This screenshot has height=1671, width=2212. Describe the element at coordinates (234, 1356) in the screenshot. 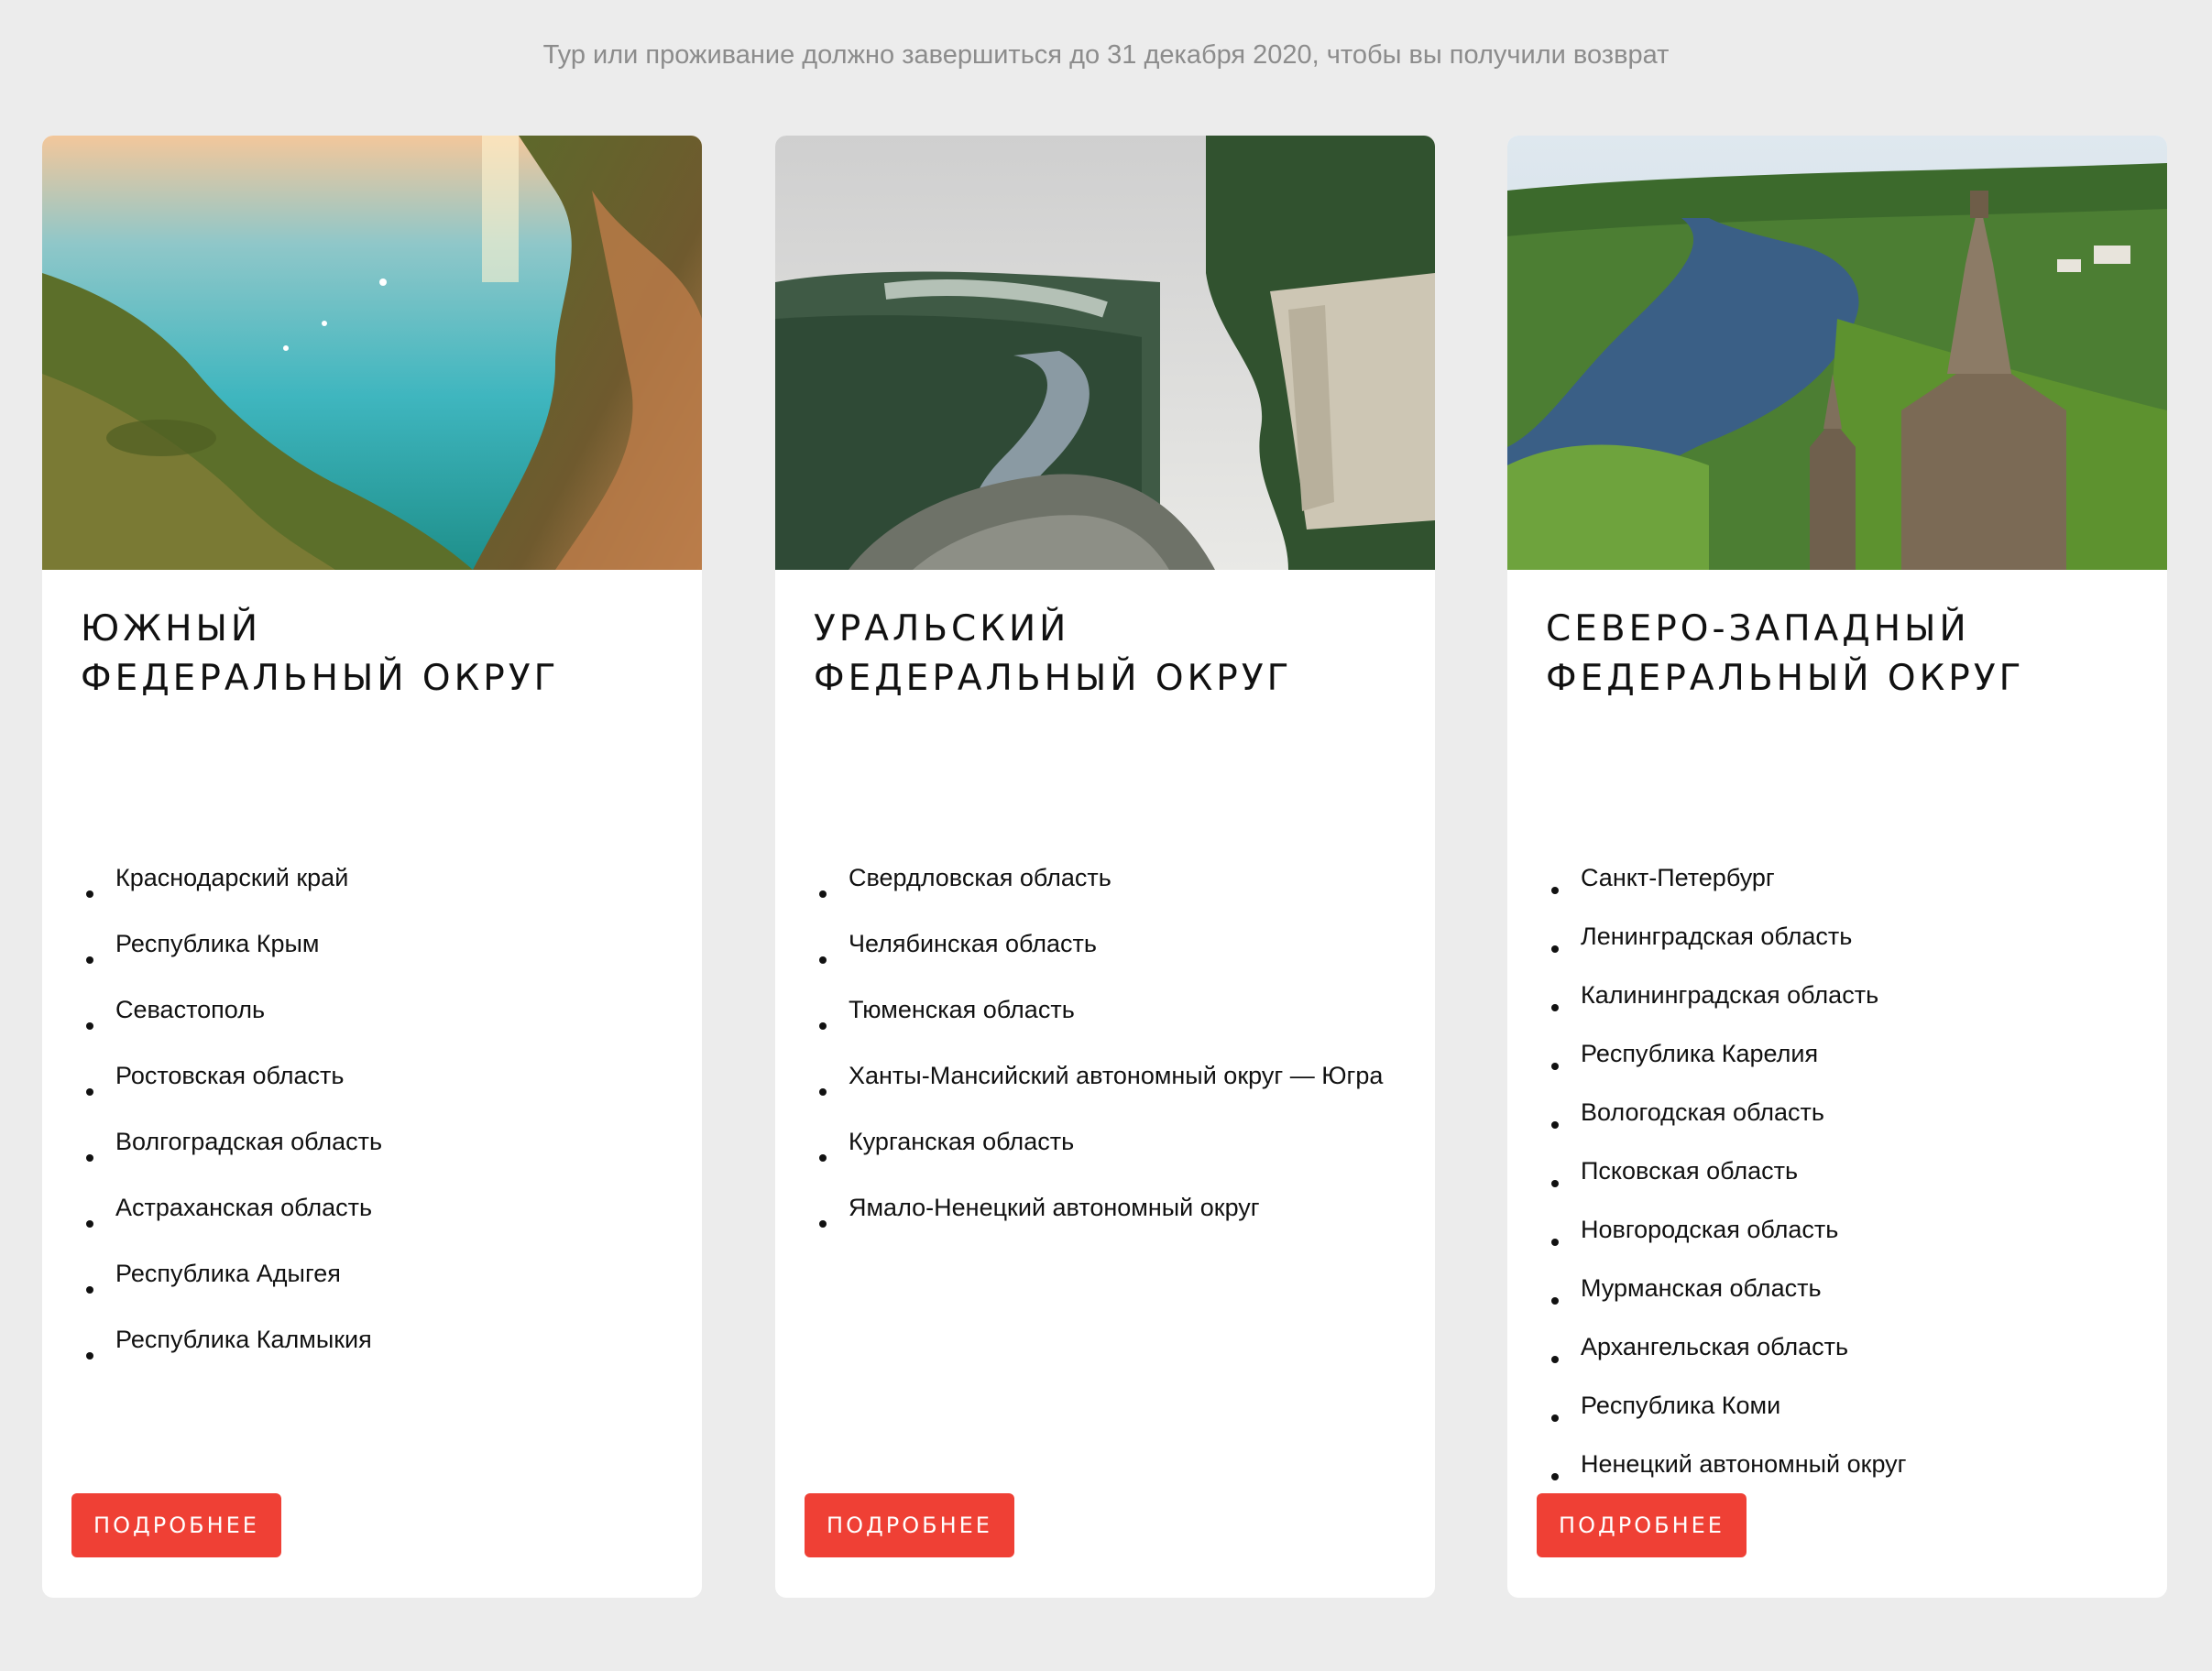

I see `list-item: Республика Калмыкия` at that location.